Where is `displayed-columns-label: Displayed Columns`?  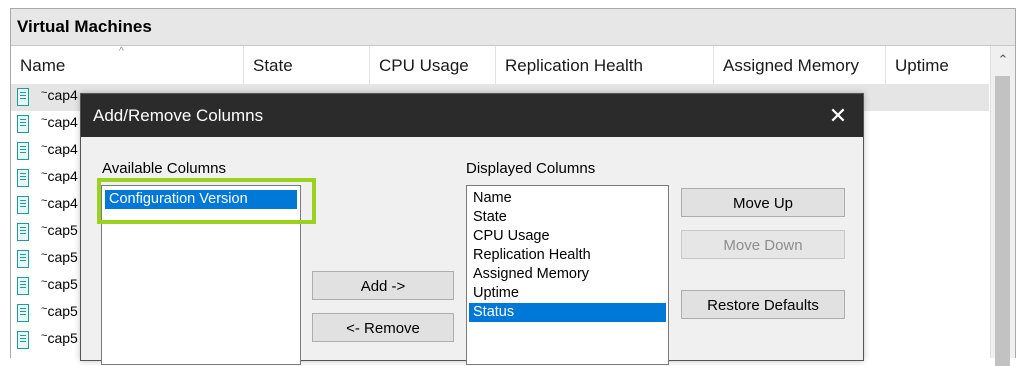
displayed-columns-label: Displayed Columns is located at coordinates (531, 168).